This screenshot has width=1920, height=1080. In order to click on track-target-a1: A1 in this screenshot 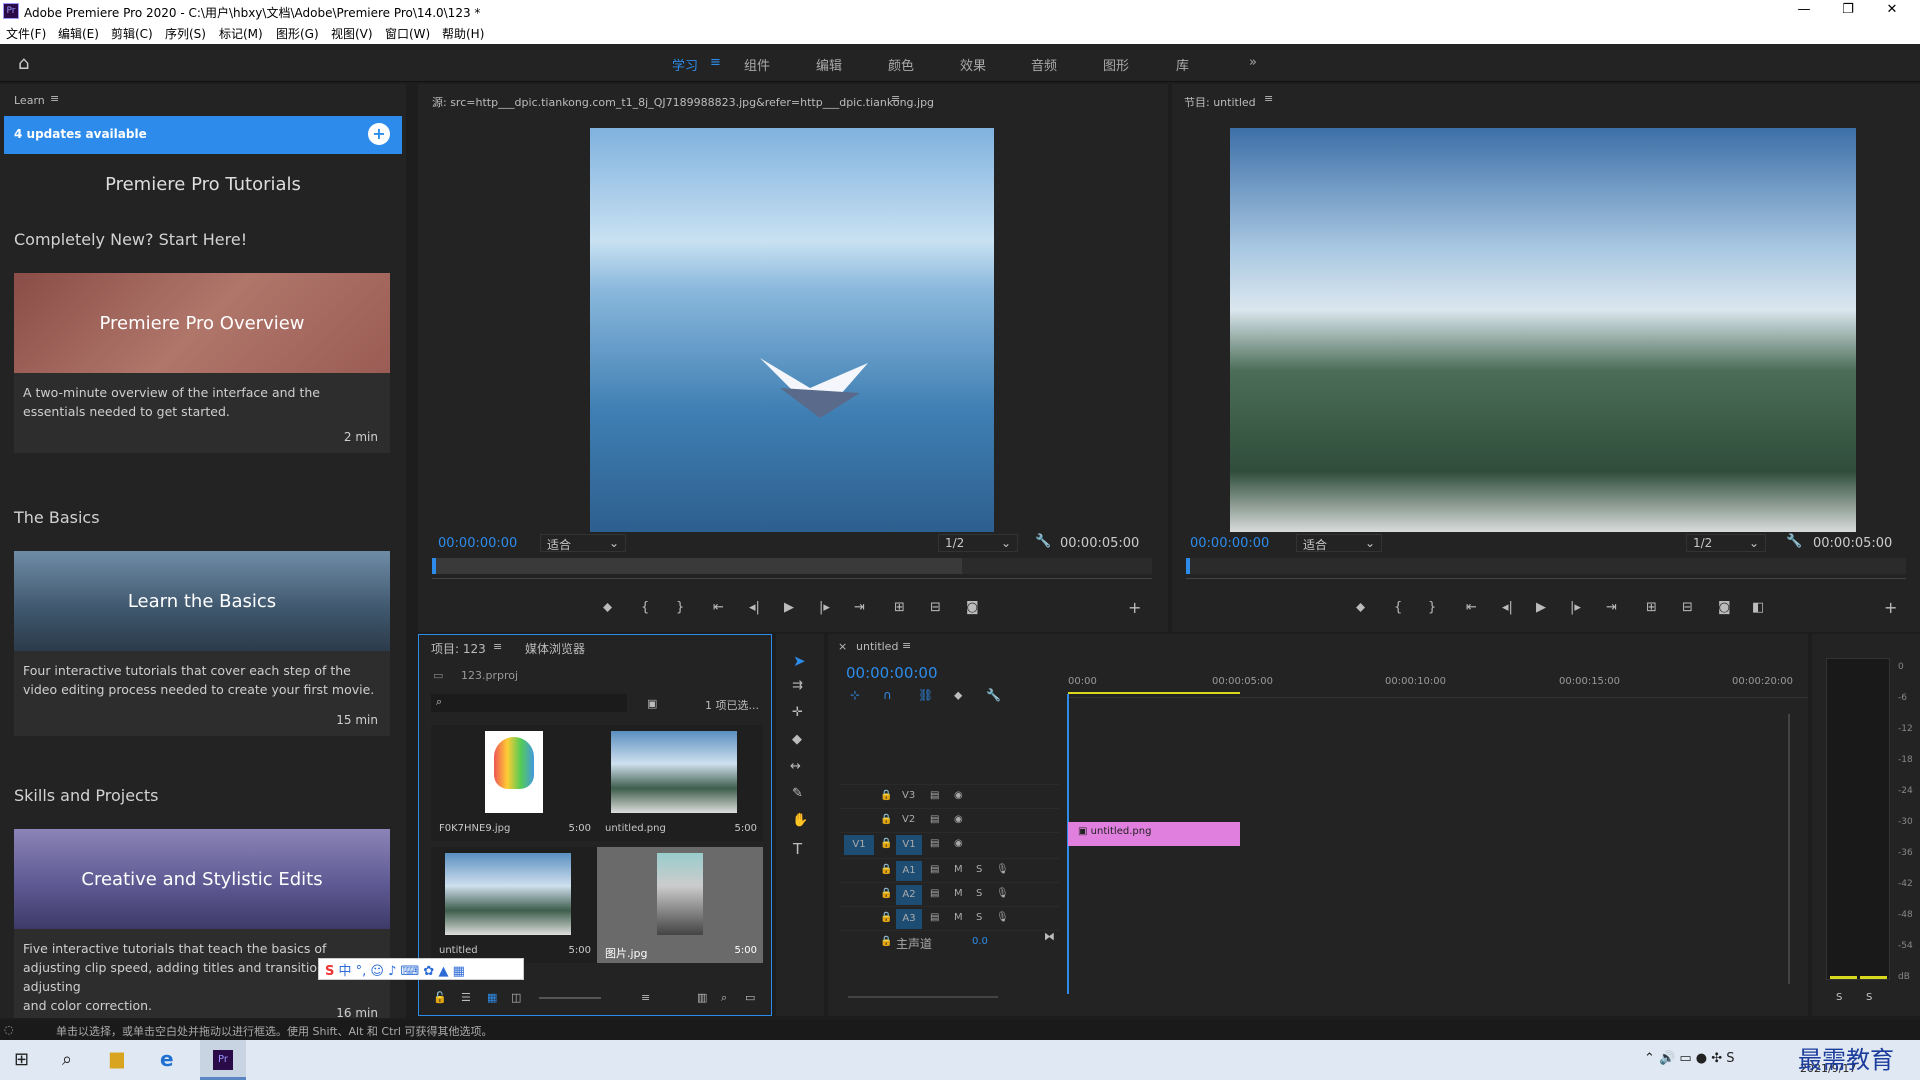, I will do `click(909, 871)`.